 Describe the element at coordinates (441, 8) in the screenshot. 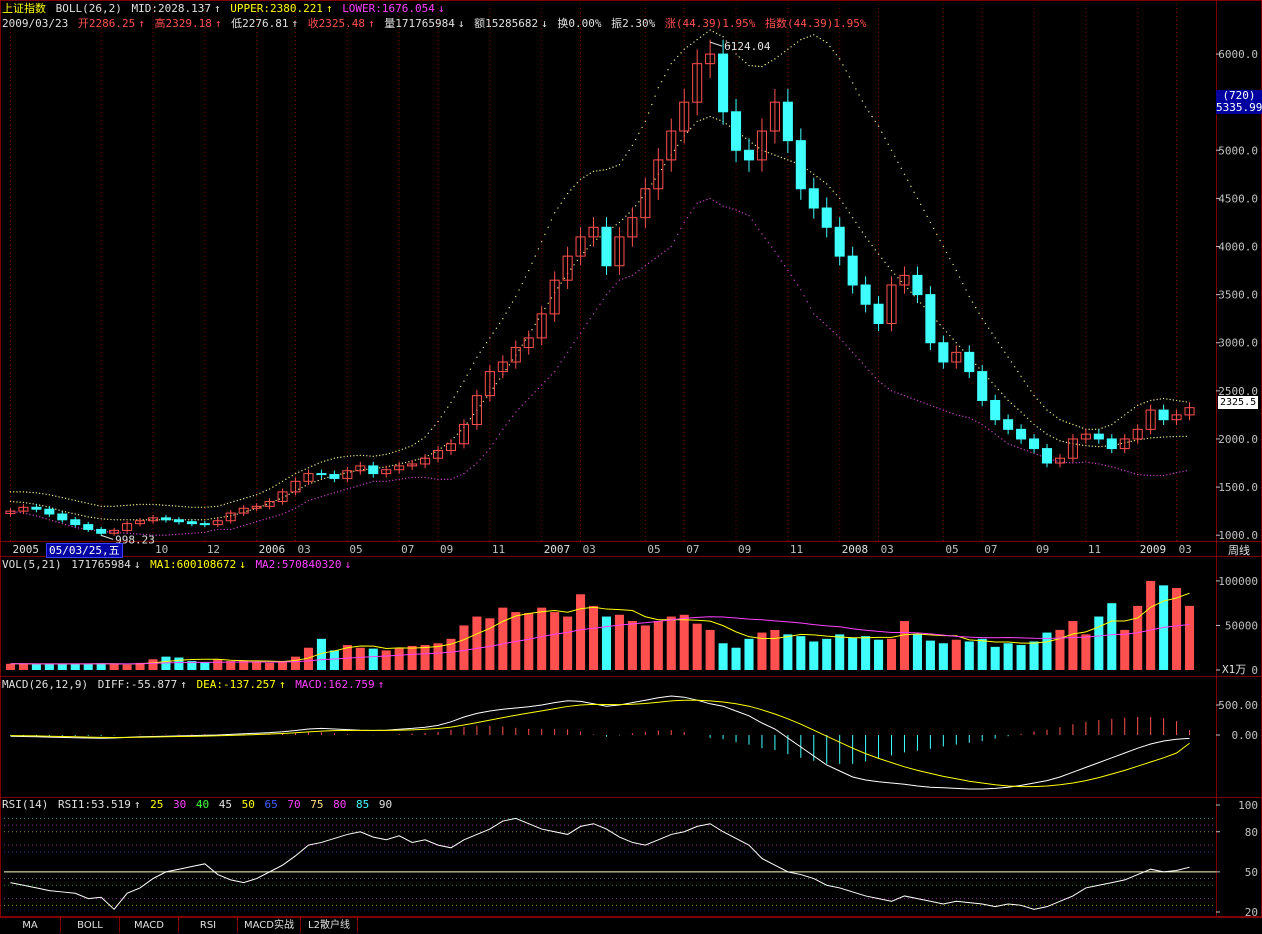

I see `down-arrow-icon: ↓` at that location.